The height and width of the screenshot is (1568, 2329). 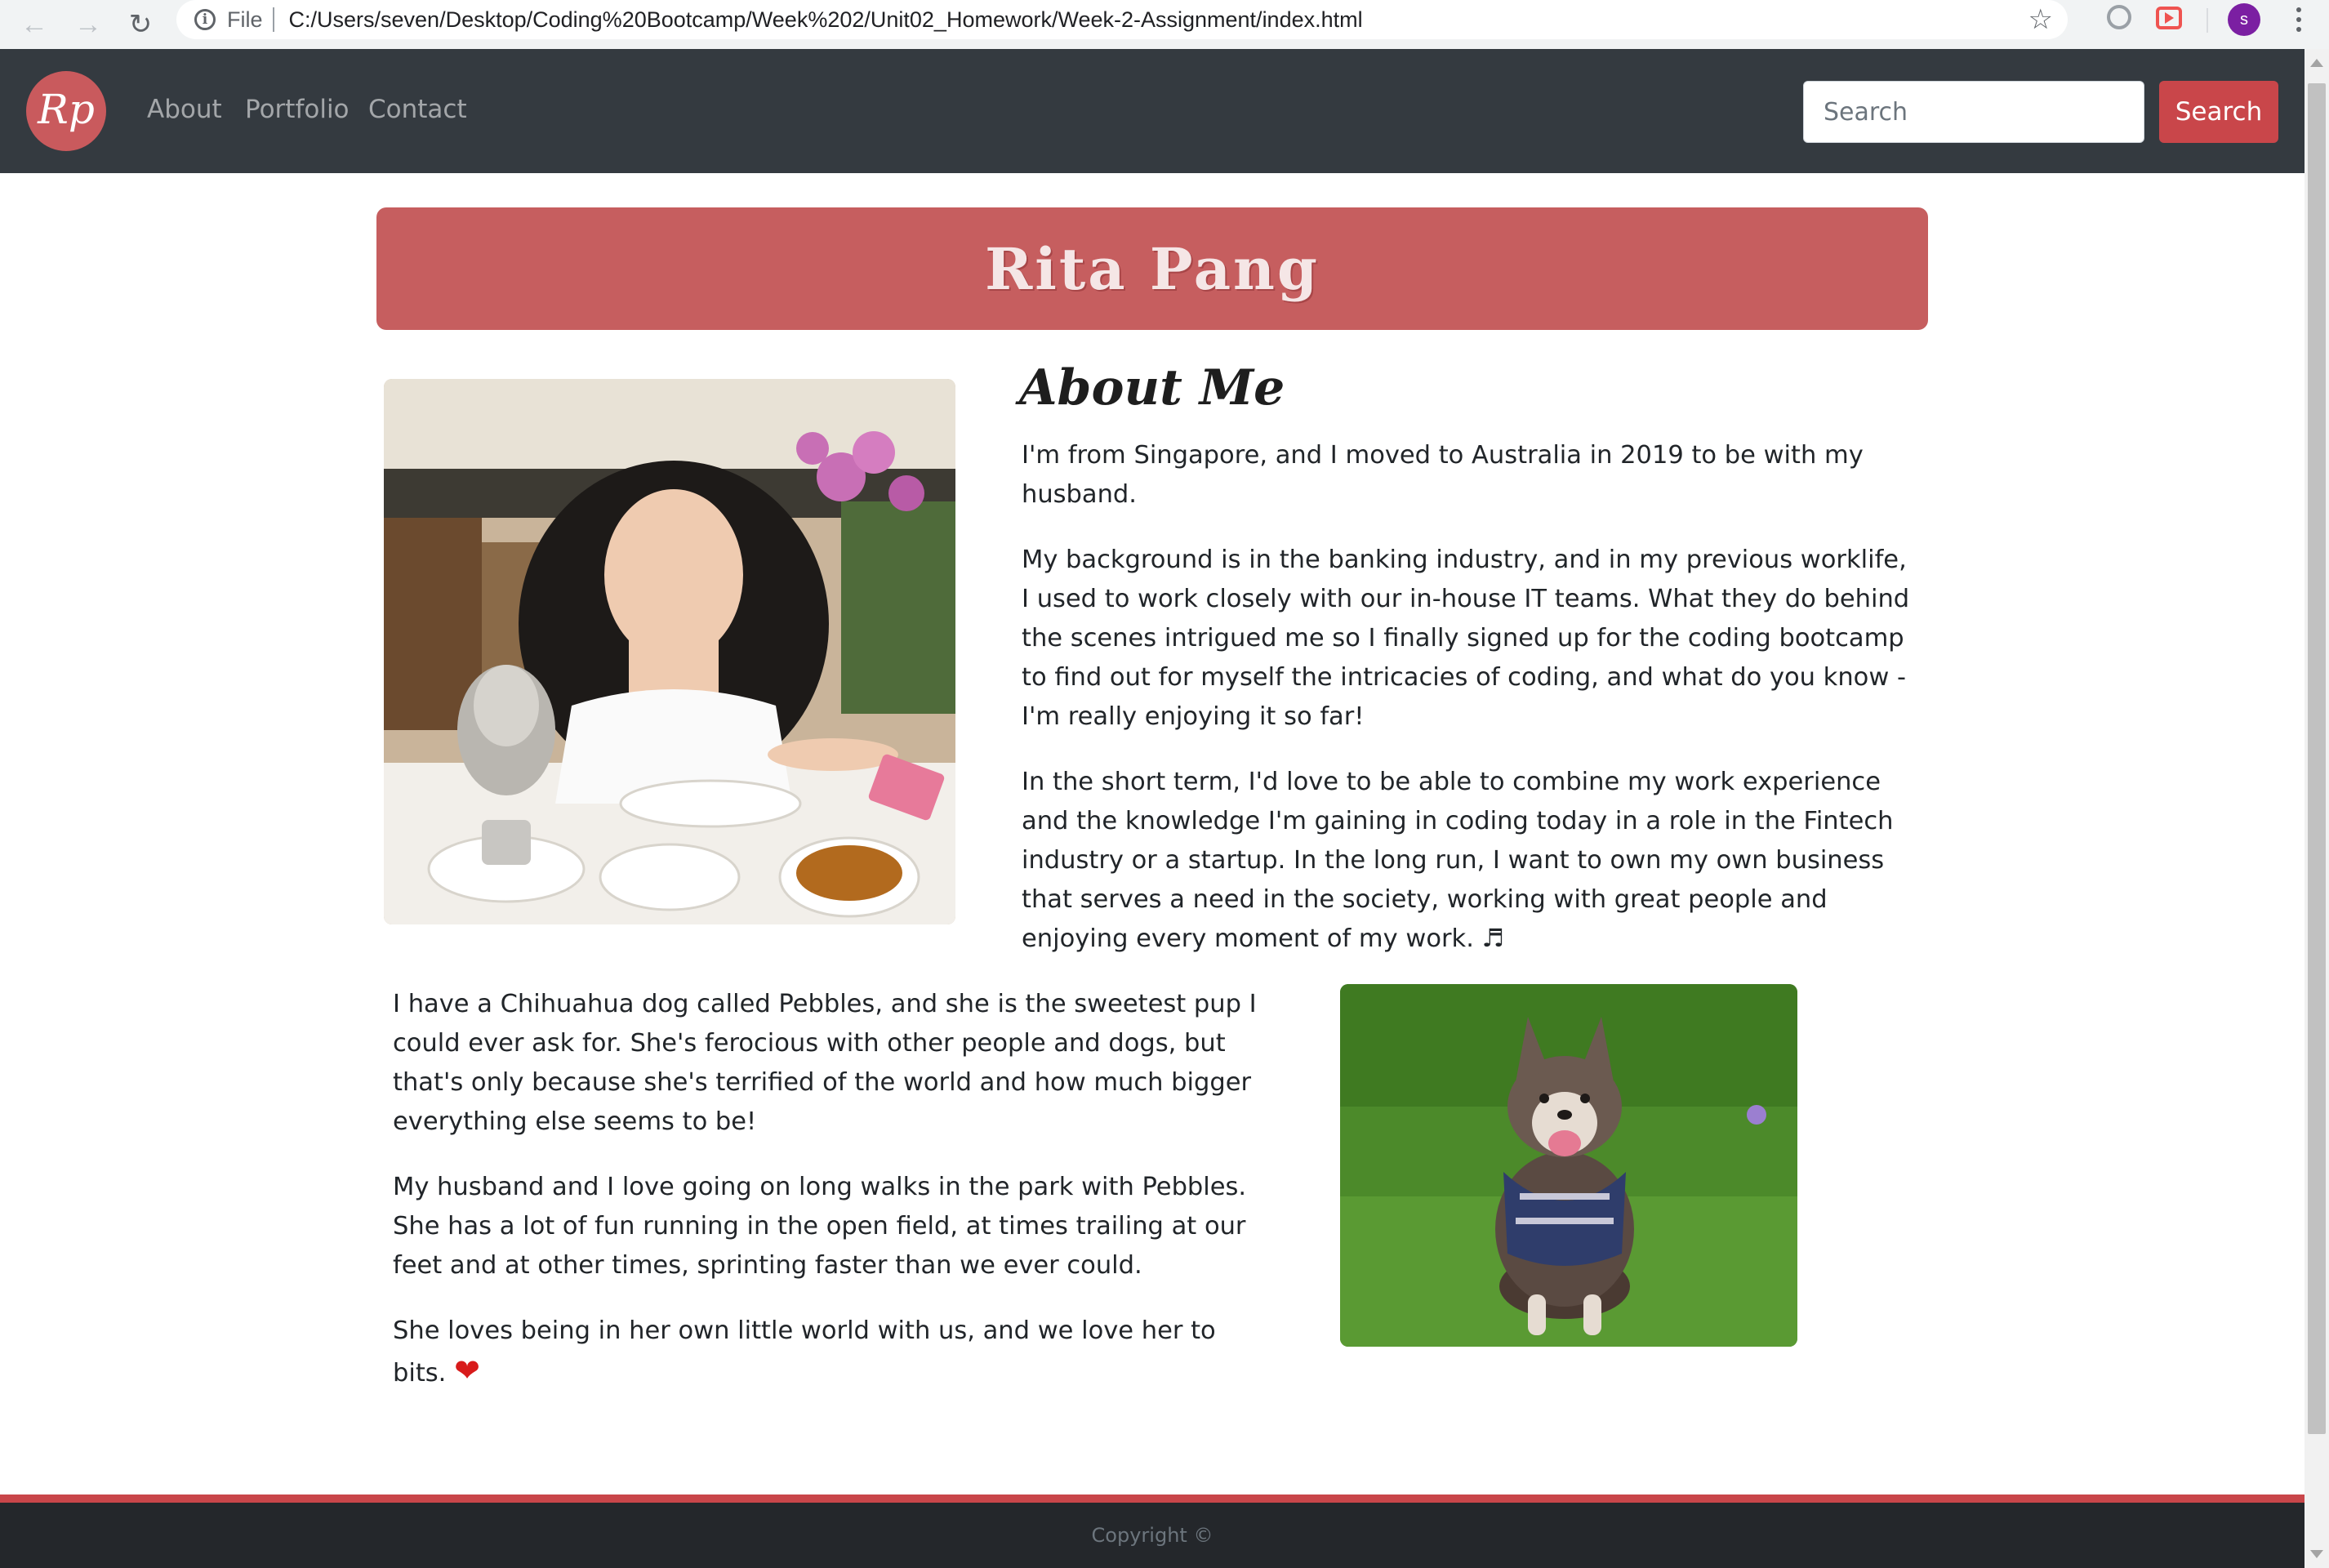 I want to click on forward-arrow-icon: →, so click(x=88, y=24).